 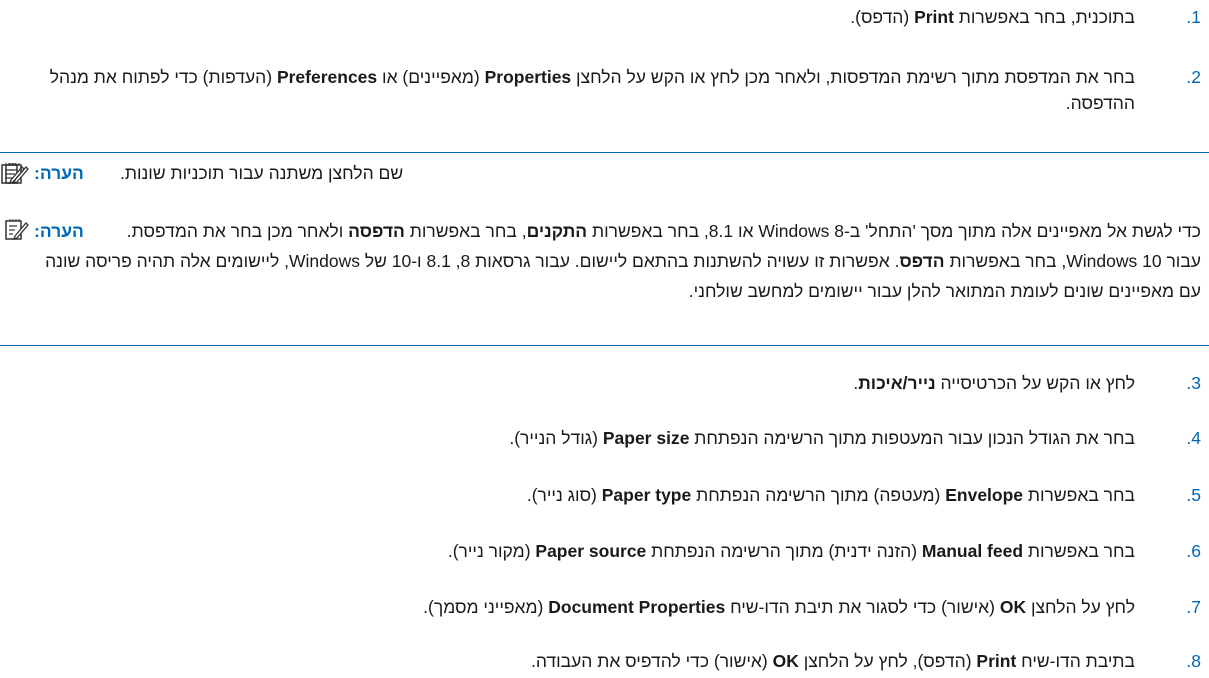 I want to click on step-number: 8., so click(x=1193, y=661).